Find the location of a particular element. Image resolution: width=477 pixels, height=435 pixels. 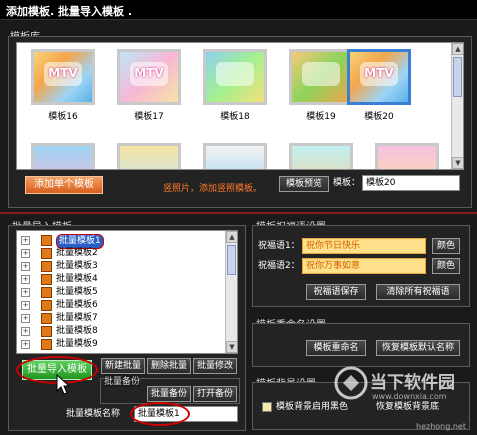

greeting-save-button: 祝福语保存 is located at coordinates (336, 292).